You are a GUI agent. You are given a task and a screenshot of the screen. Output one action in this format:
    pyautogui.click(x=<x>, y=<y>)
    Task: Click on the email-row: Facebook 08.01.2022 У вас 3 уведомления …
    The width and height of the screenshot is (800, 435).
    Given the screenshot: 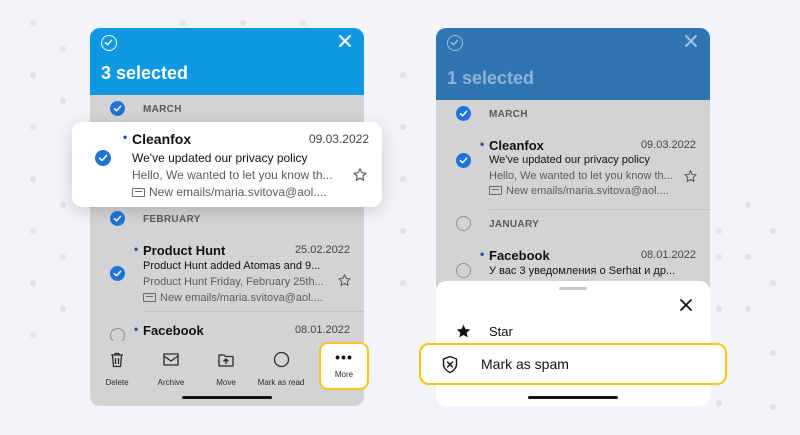 What is the action you would take?
    pyautogui.click(x=573, y=262)
    